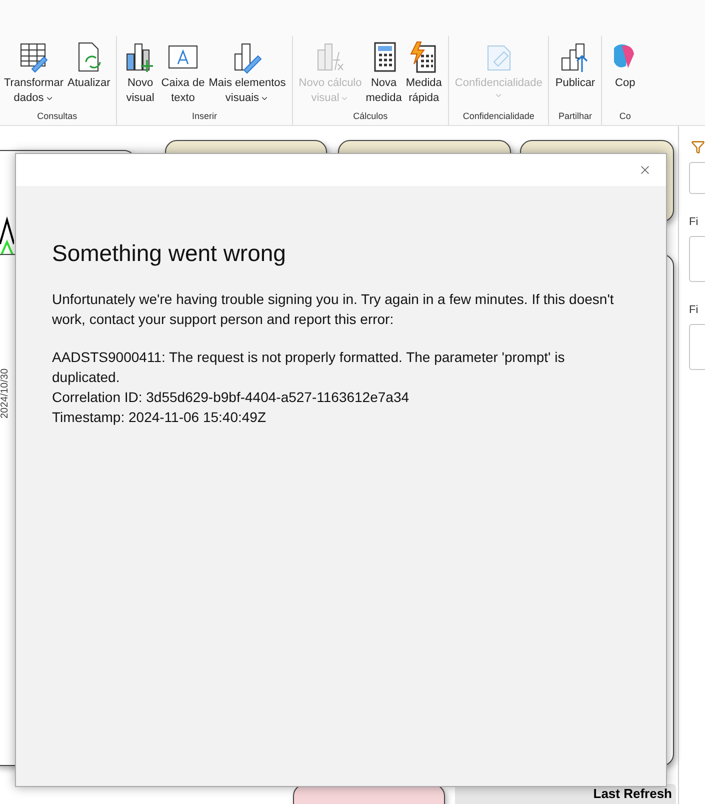  I want to click on group-label: Co, so click(625, 116).